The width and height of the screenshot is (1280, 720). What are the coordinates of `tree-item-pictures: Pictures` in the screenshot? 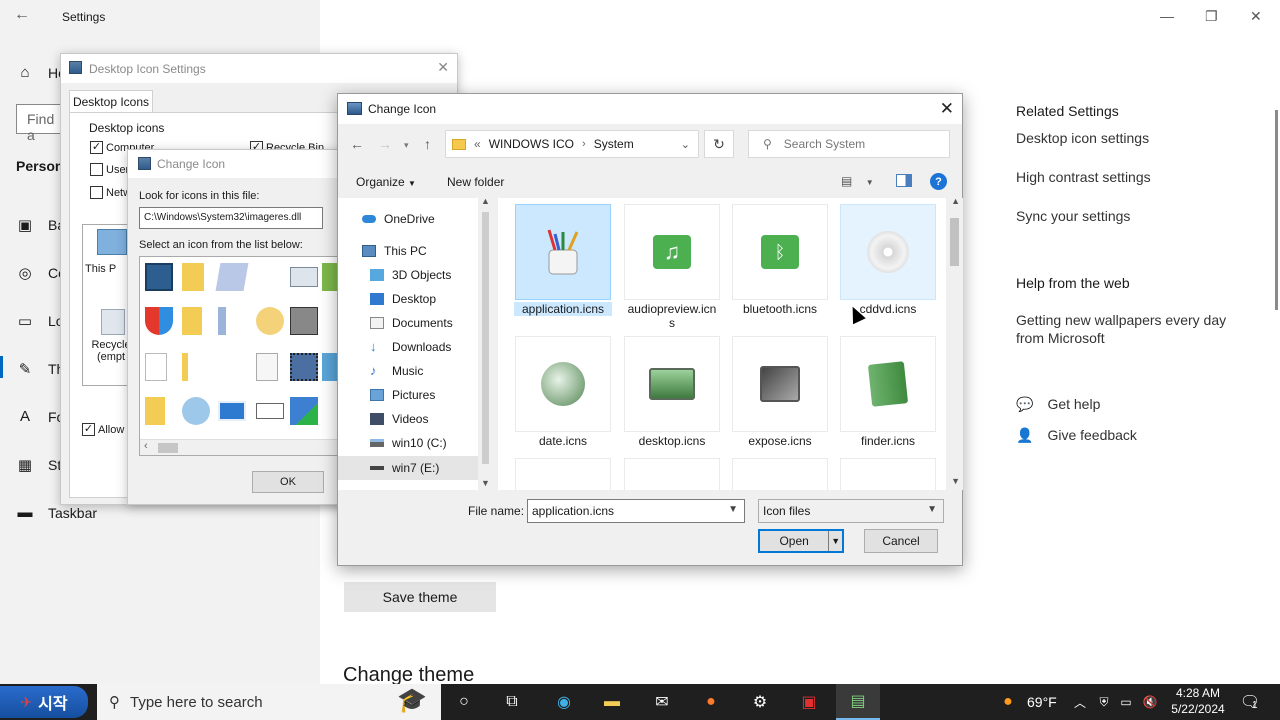 It's located at (402, 395).